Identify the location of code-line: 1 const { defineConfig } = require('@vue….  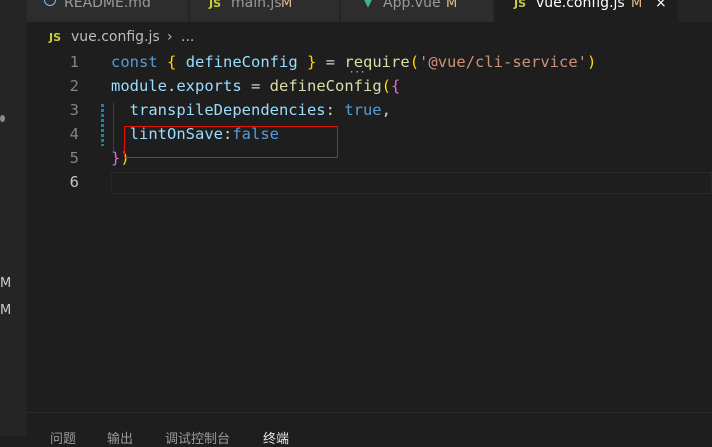
(369, 65).